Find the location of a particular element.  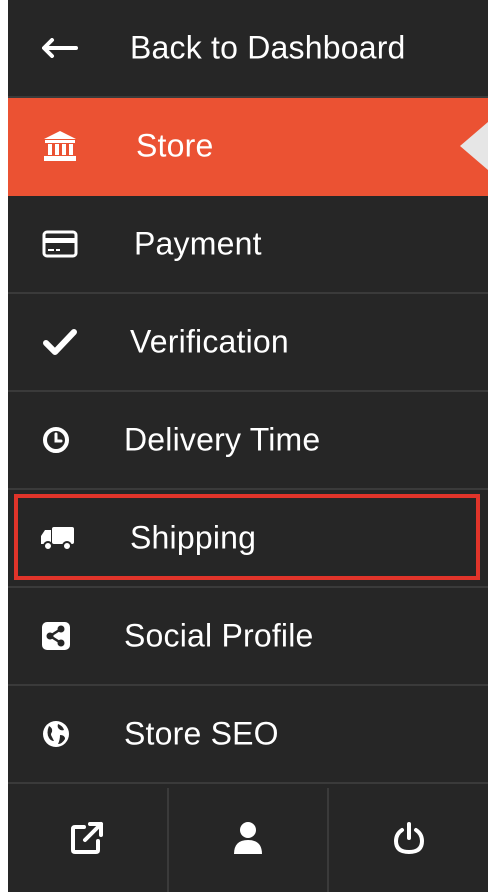

globe-icon is located at coordinates (56, 734).